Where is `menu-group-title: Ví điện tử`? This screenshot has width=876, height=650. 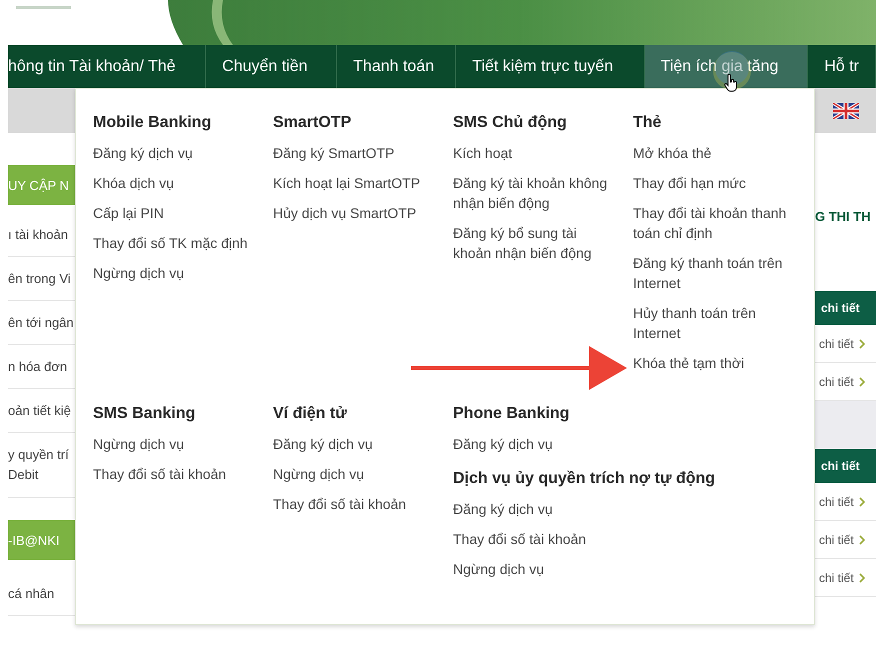 menu-group-title: Ví điện tử is located at coordinates (310, 414).